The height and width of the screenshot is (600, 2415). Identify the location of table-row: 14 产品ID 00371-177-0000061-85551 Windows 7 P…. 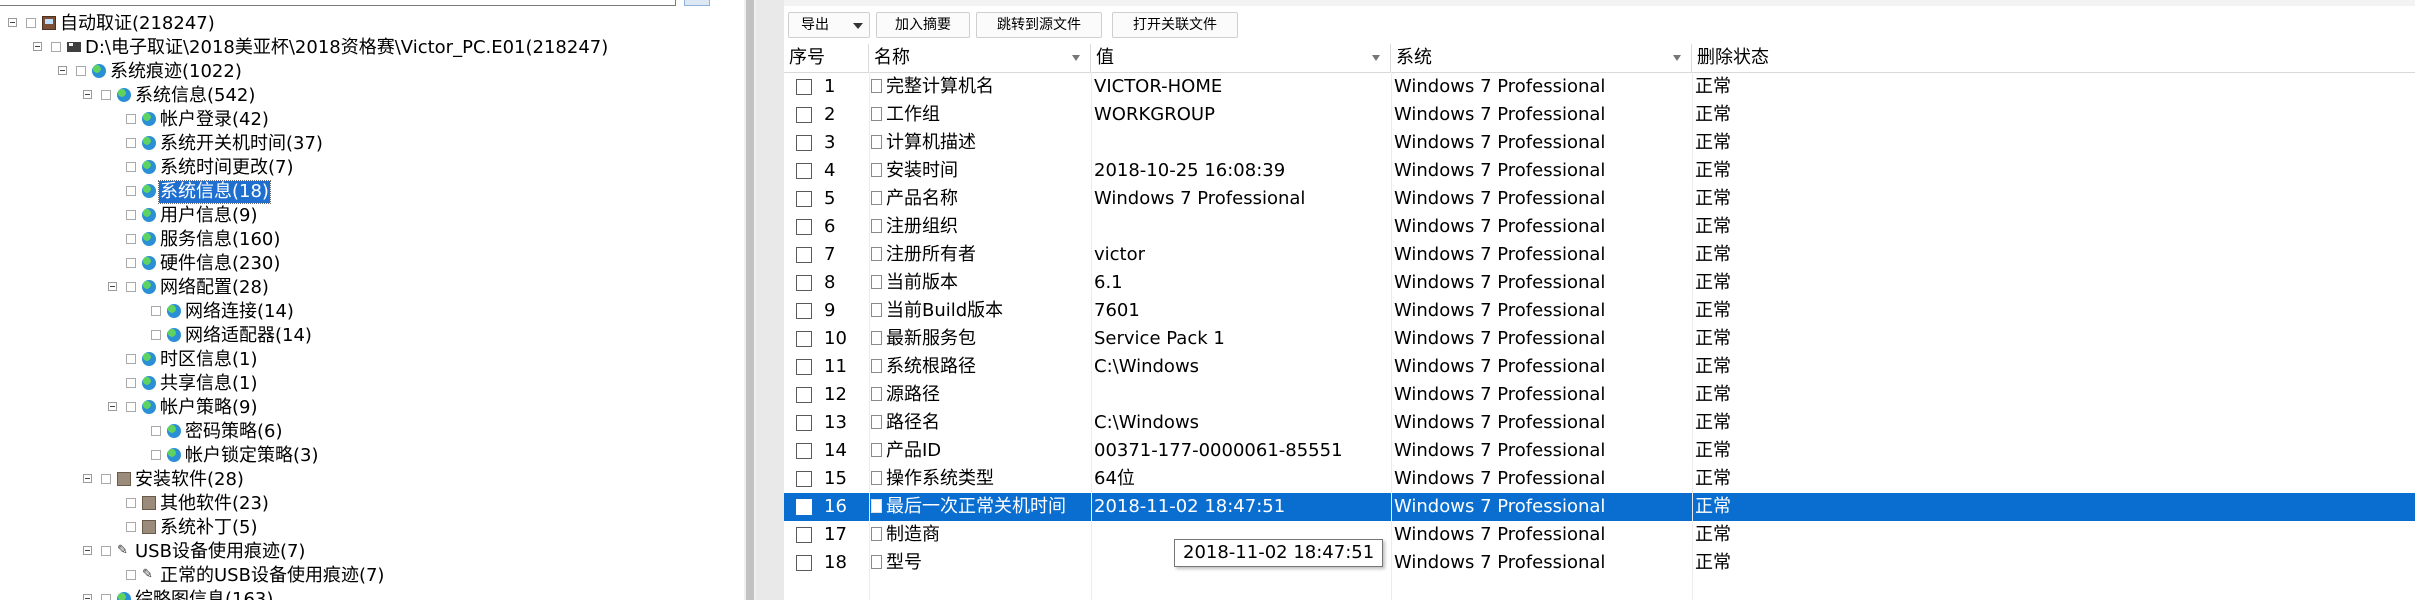
(1599, 451).